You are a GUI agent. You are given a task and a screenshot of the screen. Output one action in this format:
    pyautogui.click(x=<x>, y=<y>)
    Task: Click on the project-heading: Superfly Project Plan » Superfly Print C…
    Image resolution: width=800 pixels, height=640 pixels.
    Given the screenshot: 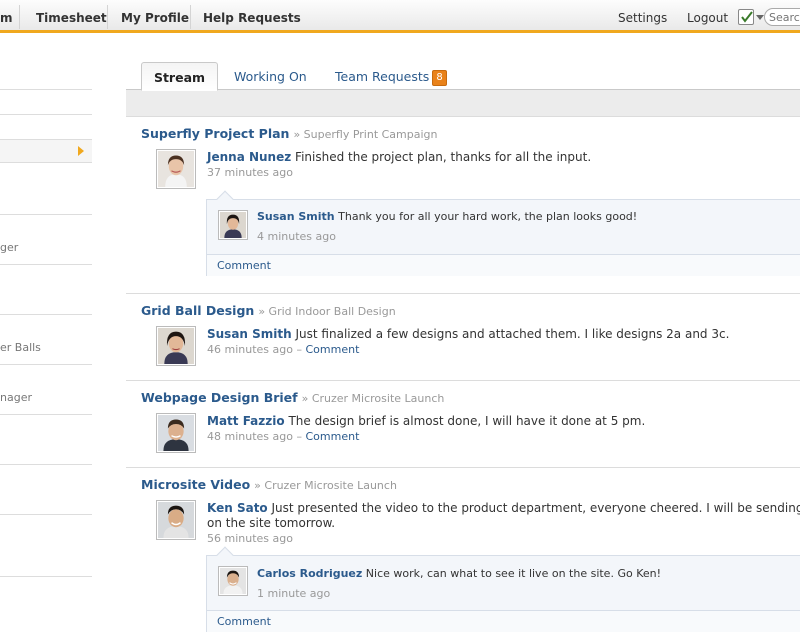 What is the action you would take?
    pyautogui.click(x=289, y=133)
    